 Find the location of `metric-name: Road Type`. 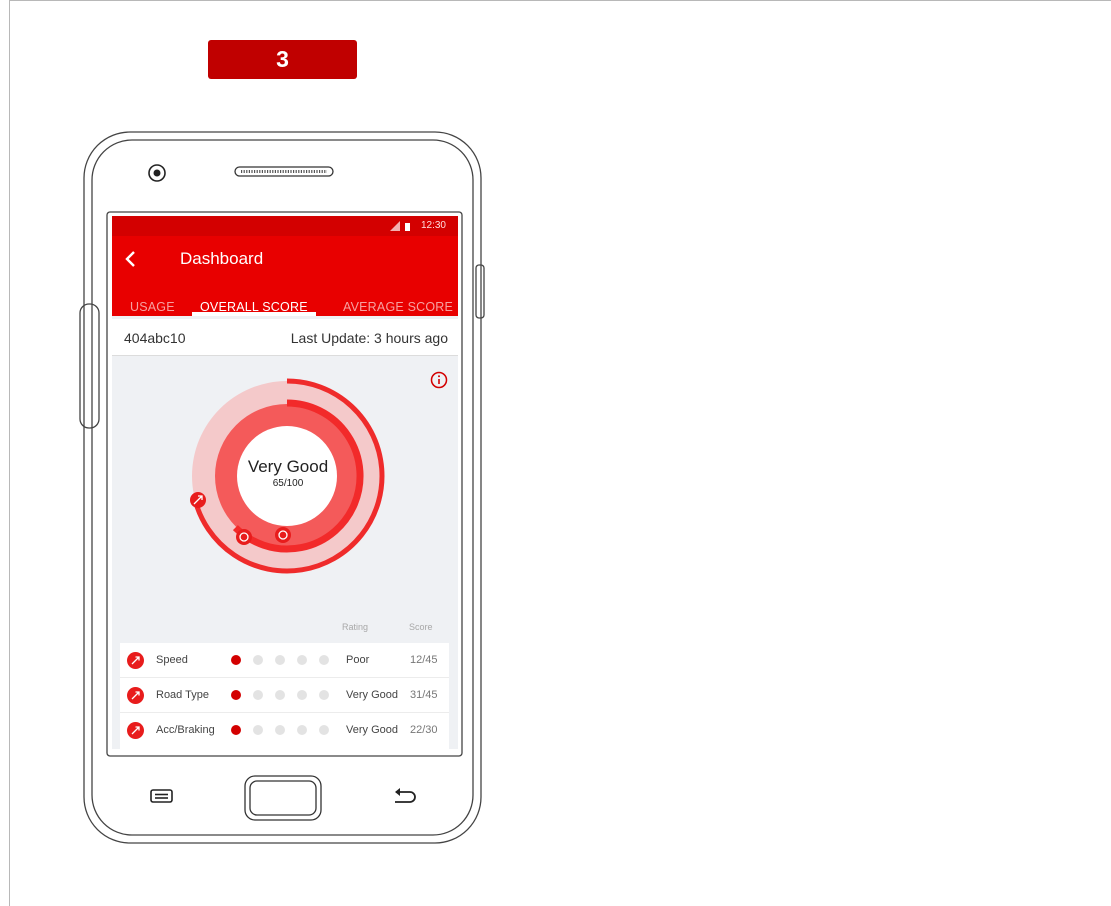

metric-name: Road Type is located at coordinates (183, 695).